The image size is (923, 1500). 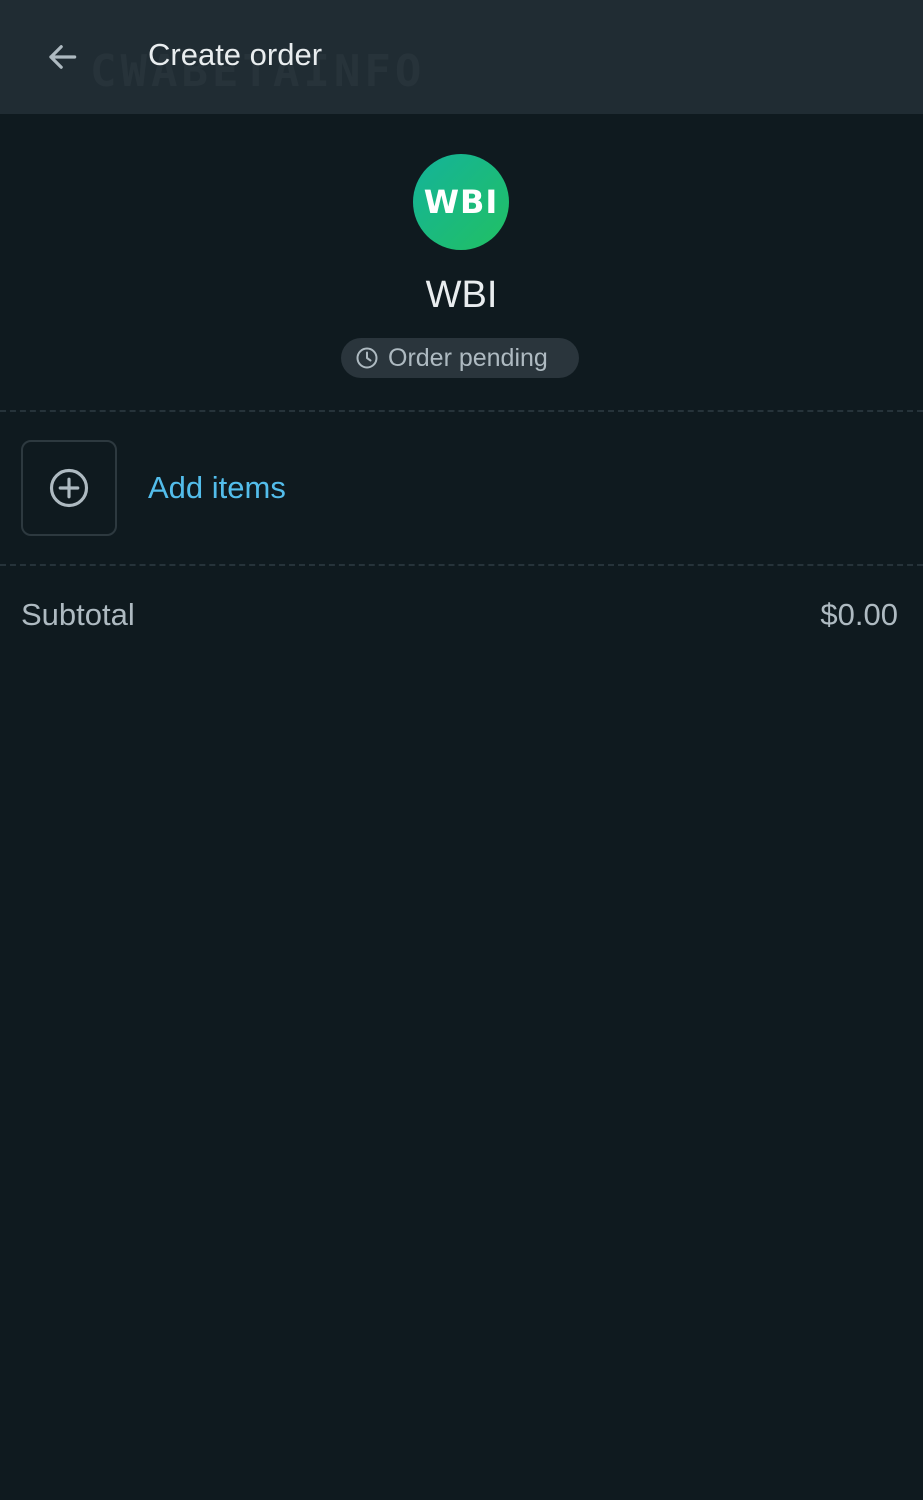 I want to click on add-items-label: Add items, so click(x=217, y=488).